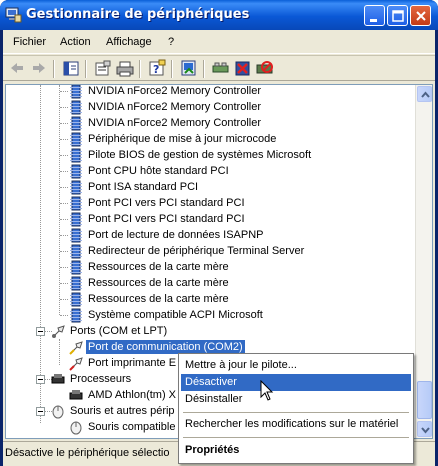 The width and height of the screenshot is (438, 466). I want to click on category-processors: Processeurs, so click(110, 379).